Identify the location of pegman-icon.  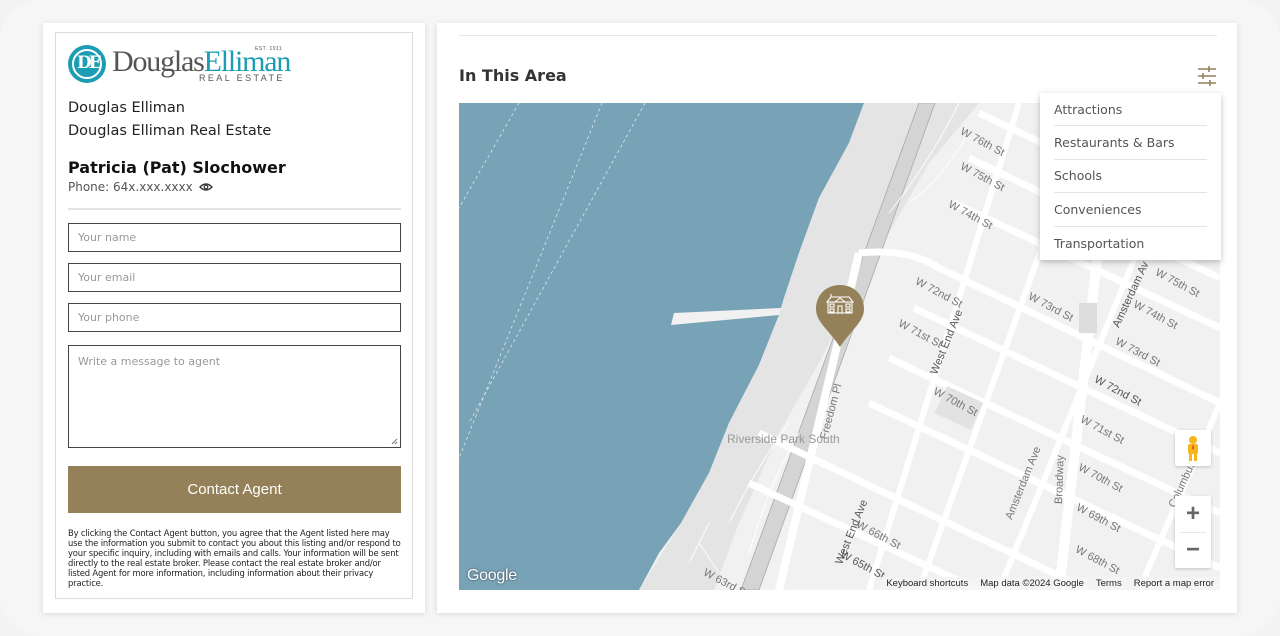
(1193, 448).